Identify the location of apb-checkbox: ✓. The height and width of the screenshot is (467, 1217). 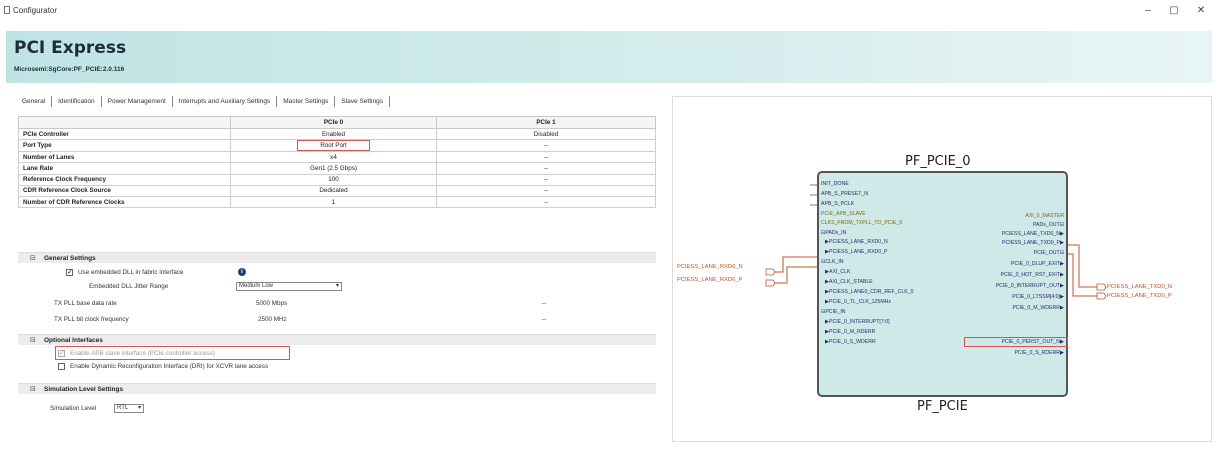
(61, 353).